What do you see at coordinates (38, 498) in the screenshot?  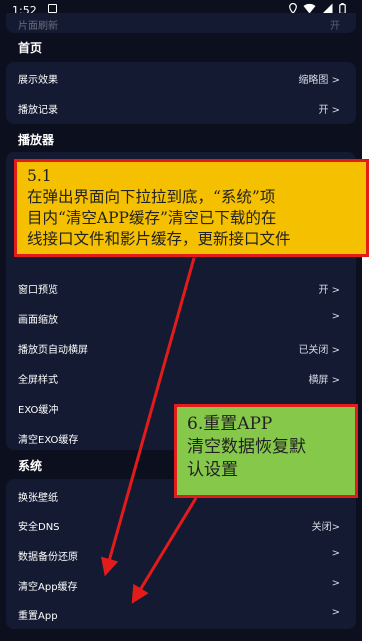 I see `row-label: 换张壁纸` at bounding box center [38, 498].